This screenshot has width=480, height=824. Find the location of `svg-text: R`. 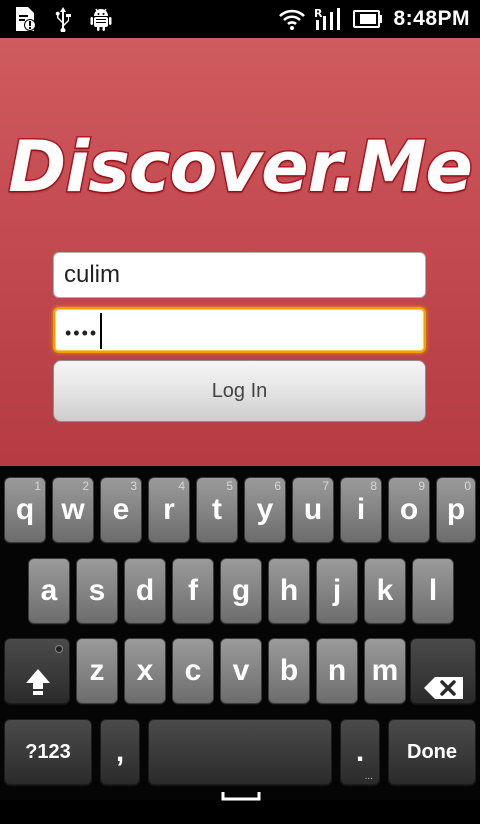

svg-text: R is located at coordinates (318, 13).